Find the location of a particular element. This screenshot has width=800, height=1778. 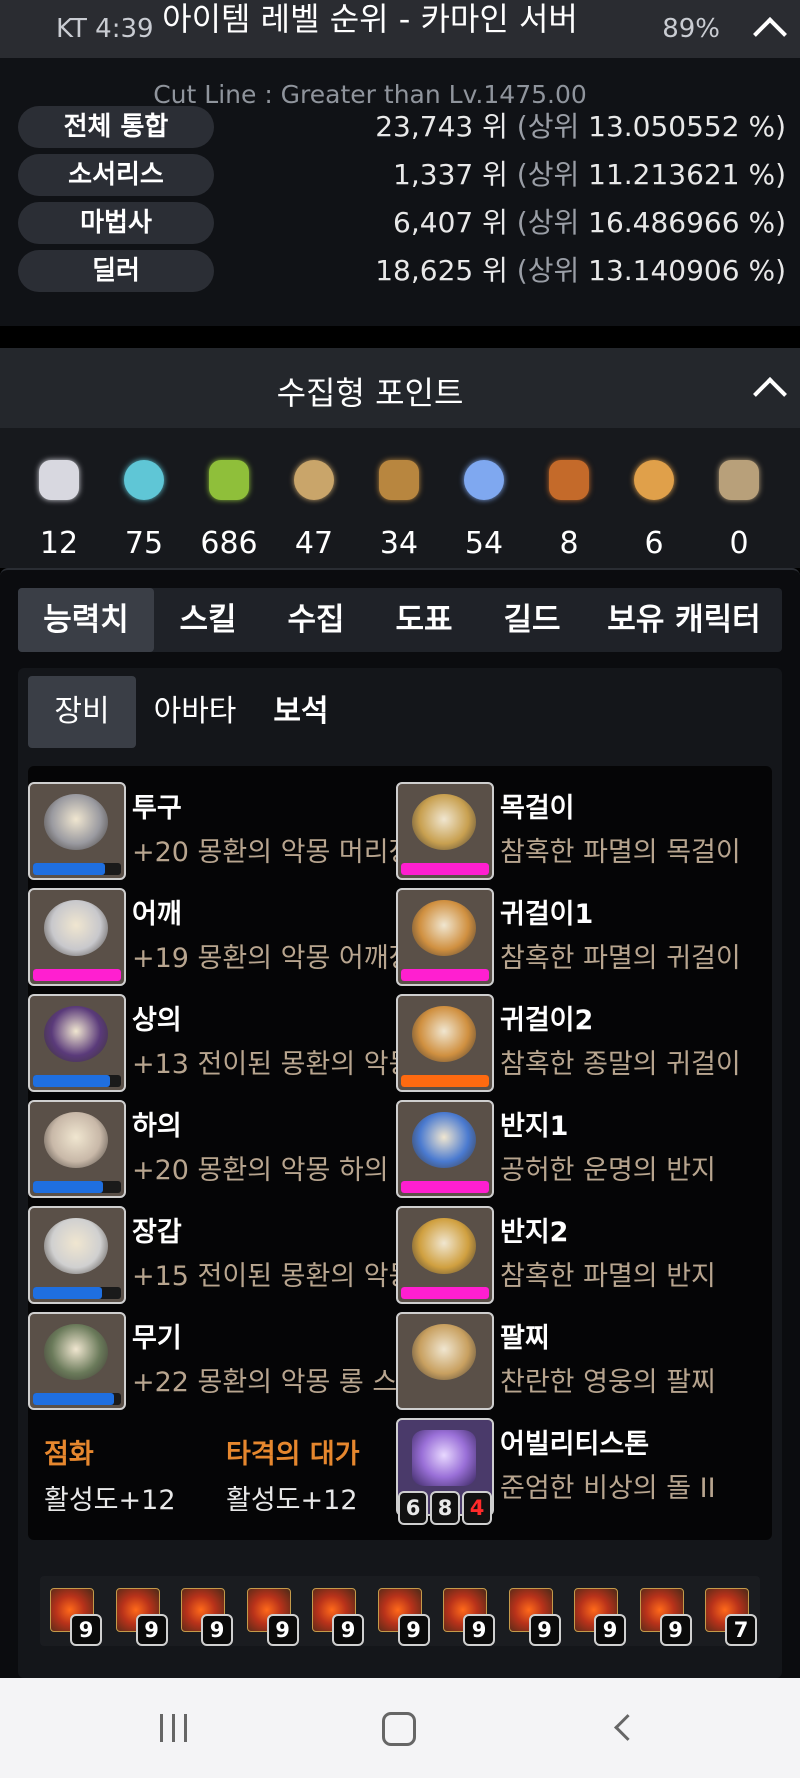

collection-item: 12 is located at coordinates (59, 504).